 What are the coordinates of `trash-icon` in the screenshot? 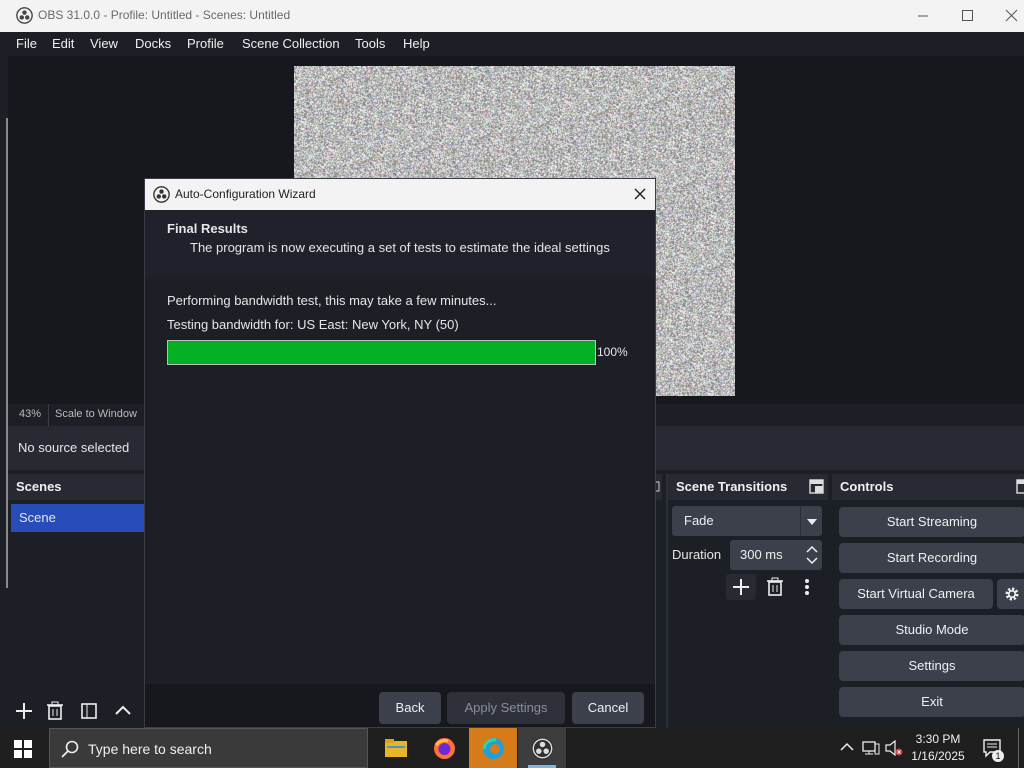 It's located at (55, 711).